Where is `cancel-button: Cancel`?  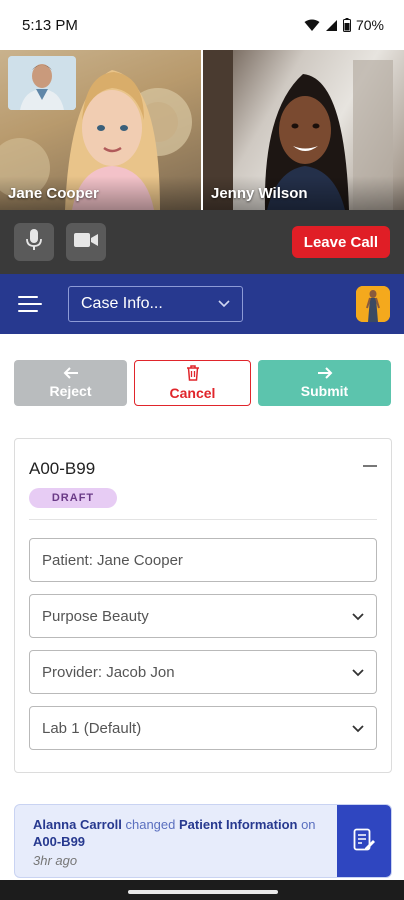 cancel-button: Cancel is located at coordinates (192, 383).